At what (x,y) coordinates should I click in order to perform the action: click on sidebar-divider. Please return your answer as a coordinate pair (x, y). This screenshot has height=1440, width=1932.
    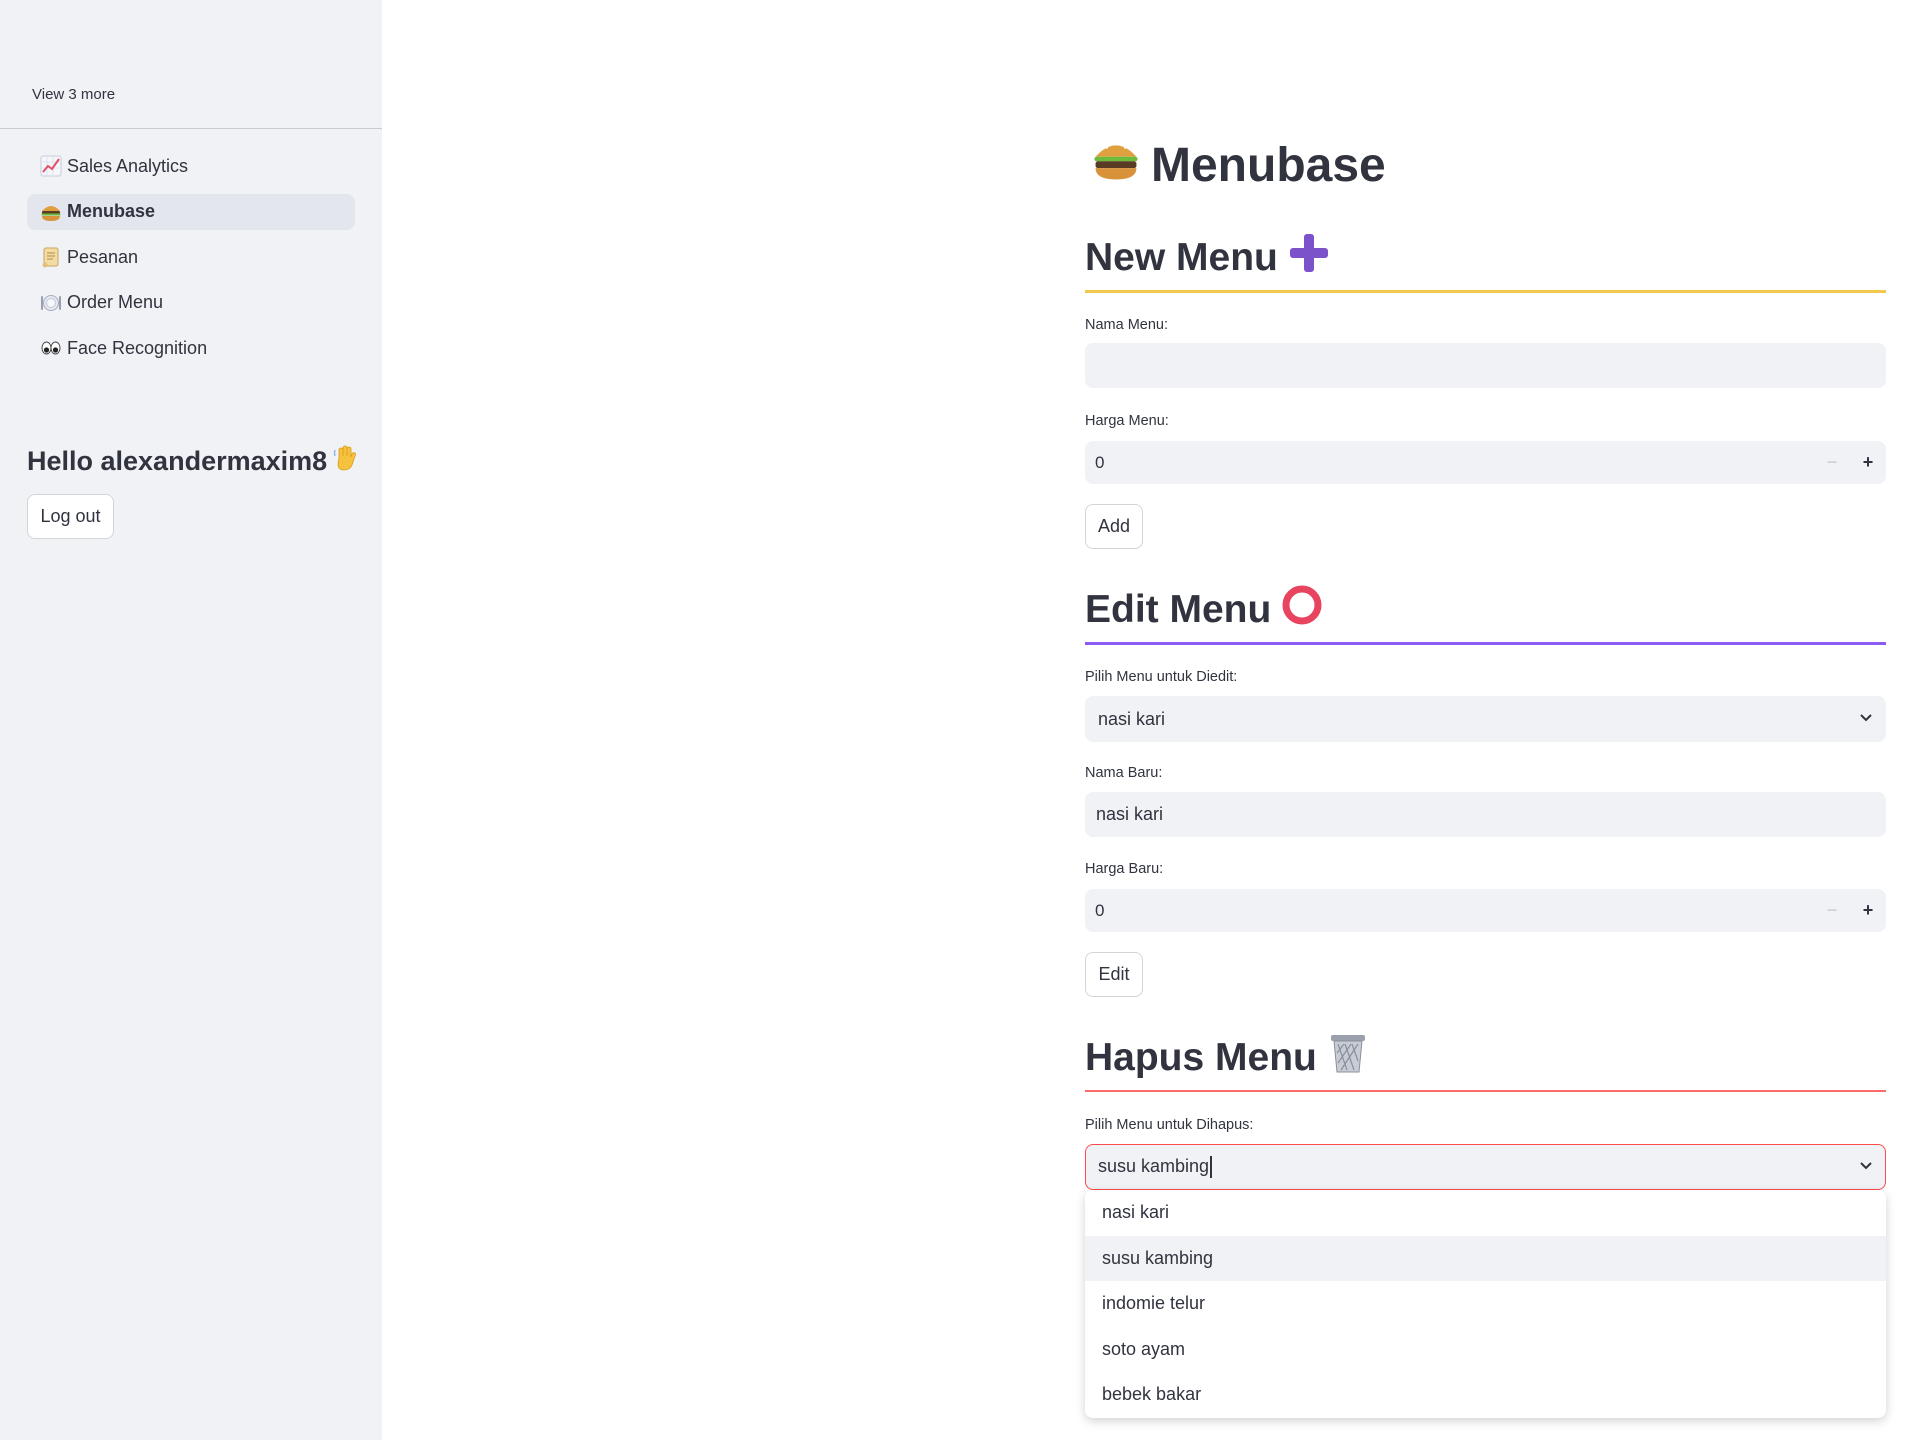
    Looking at the image, I should click on (191, 128).